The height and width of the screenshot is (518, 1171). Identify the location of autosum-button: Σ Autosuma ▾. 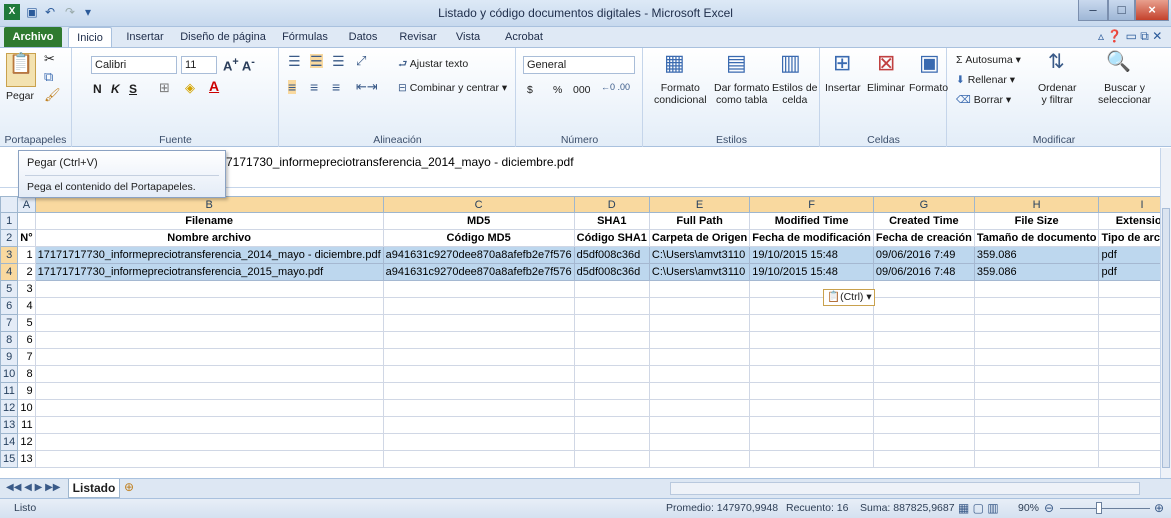
(988, 60).